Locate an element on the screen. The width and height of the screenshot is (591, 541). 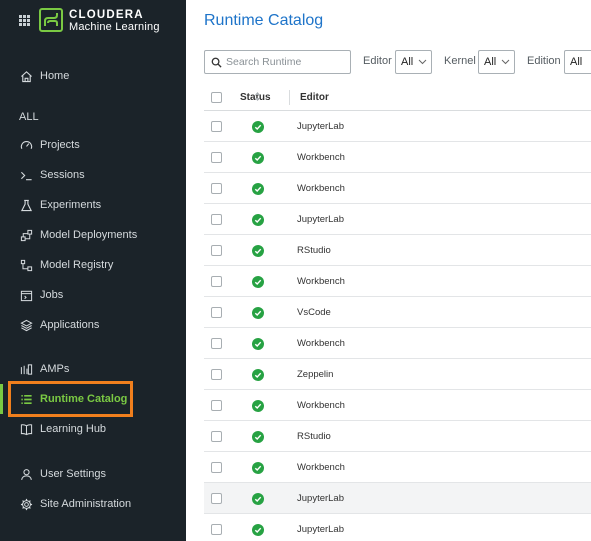
sidebar-item-jobs: Jobs is located at coordinates (93, 295).